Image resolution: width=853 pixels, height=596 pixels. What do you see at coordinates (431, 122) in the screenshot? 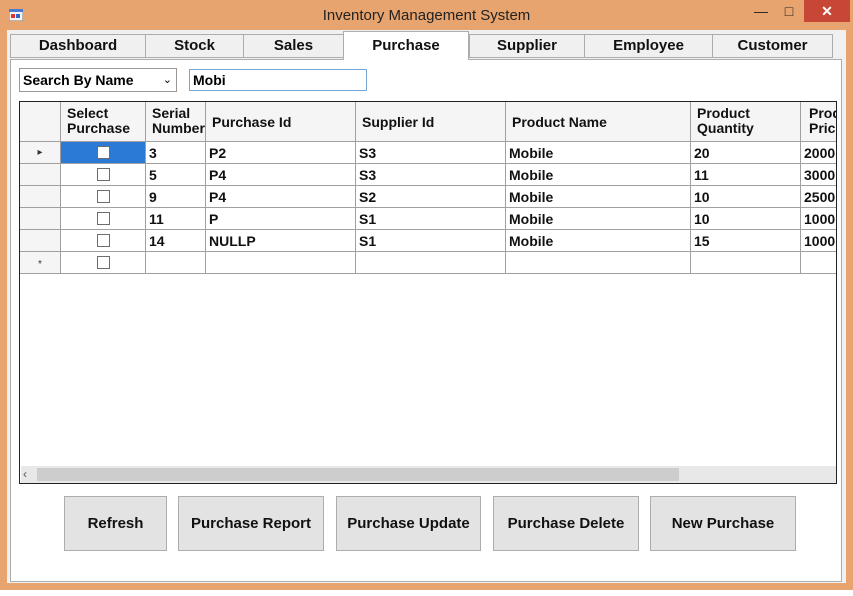
I see `column-header-supplier-id: Supplier Id` at bounding box center [431, 122].